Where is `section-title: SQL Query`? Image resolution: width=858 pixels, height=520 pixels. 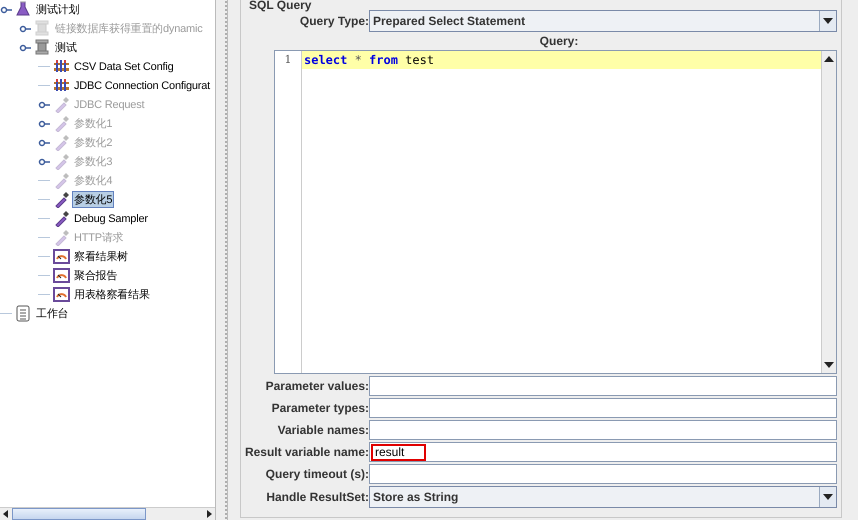 section-title: SQL Query is located at coordinates (280, 5).